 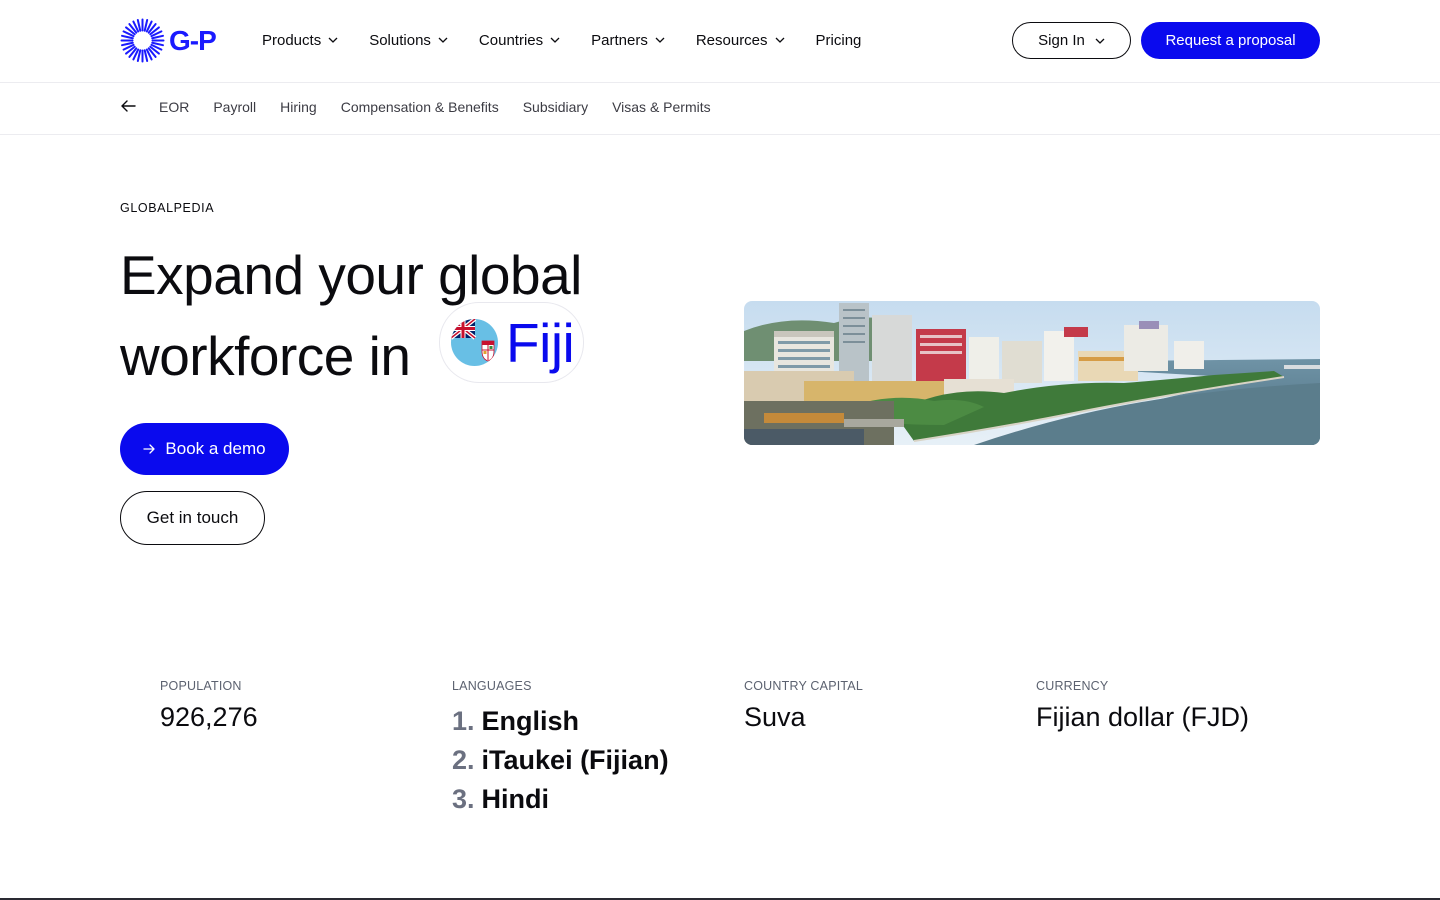 I want to click on logo-wordmark: G-P, so click(x=193, y=40).